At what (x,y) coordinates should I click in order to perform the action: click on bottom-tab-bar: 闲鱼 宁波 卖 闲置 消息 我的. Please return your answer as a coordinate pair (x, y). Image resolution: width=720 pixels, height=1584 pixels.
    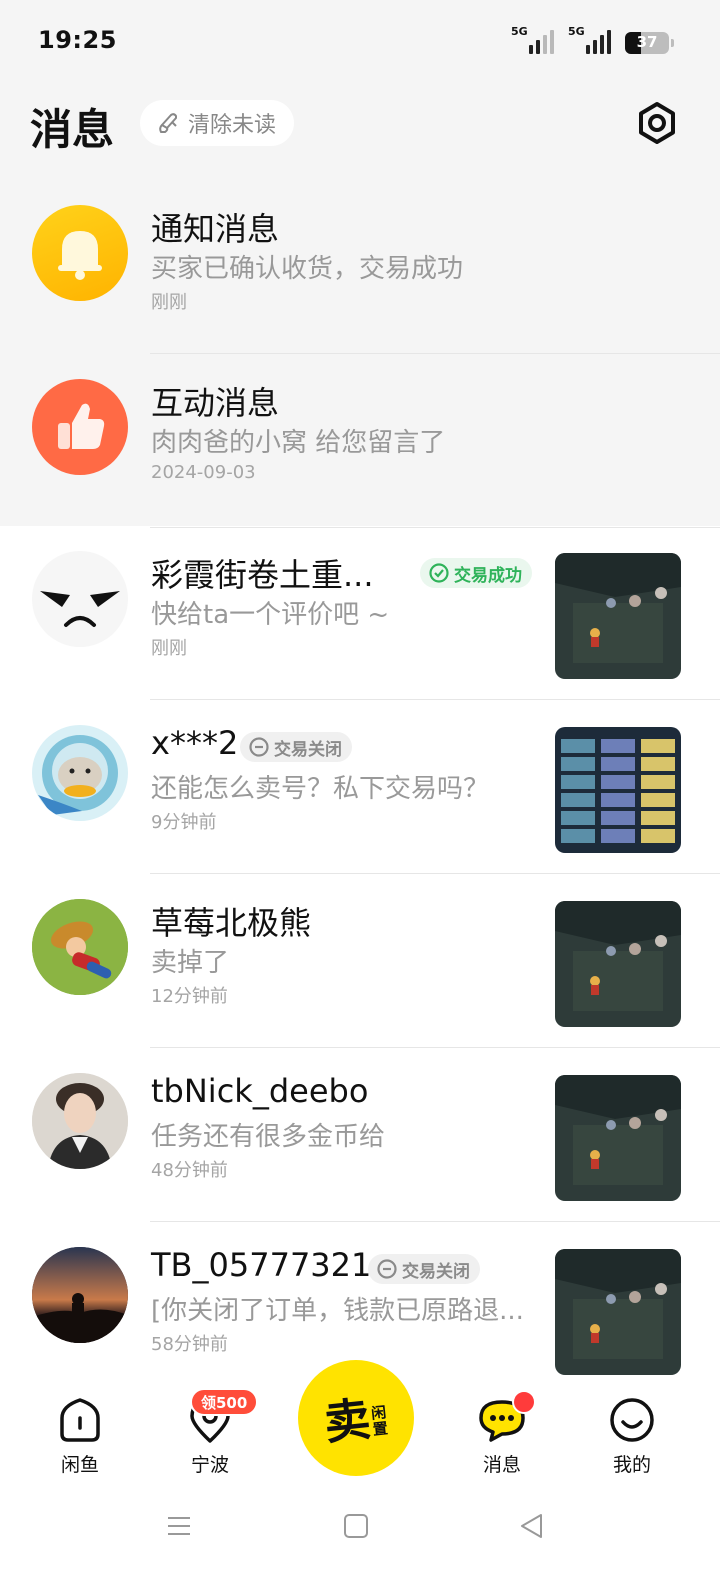
    Looking at the image, I should click on (360, 1427).